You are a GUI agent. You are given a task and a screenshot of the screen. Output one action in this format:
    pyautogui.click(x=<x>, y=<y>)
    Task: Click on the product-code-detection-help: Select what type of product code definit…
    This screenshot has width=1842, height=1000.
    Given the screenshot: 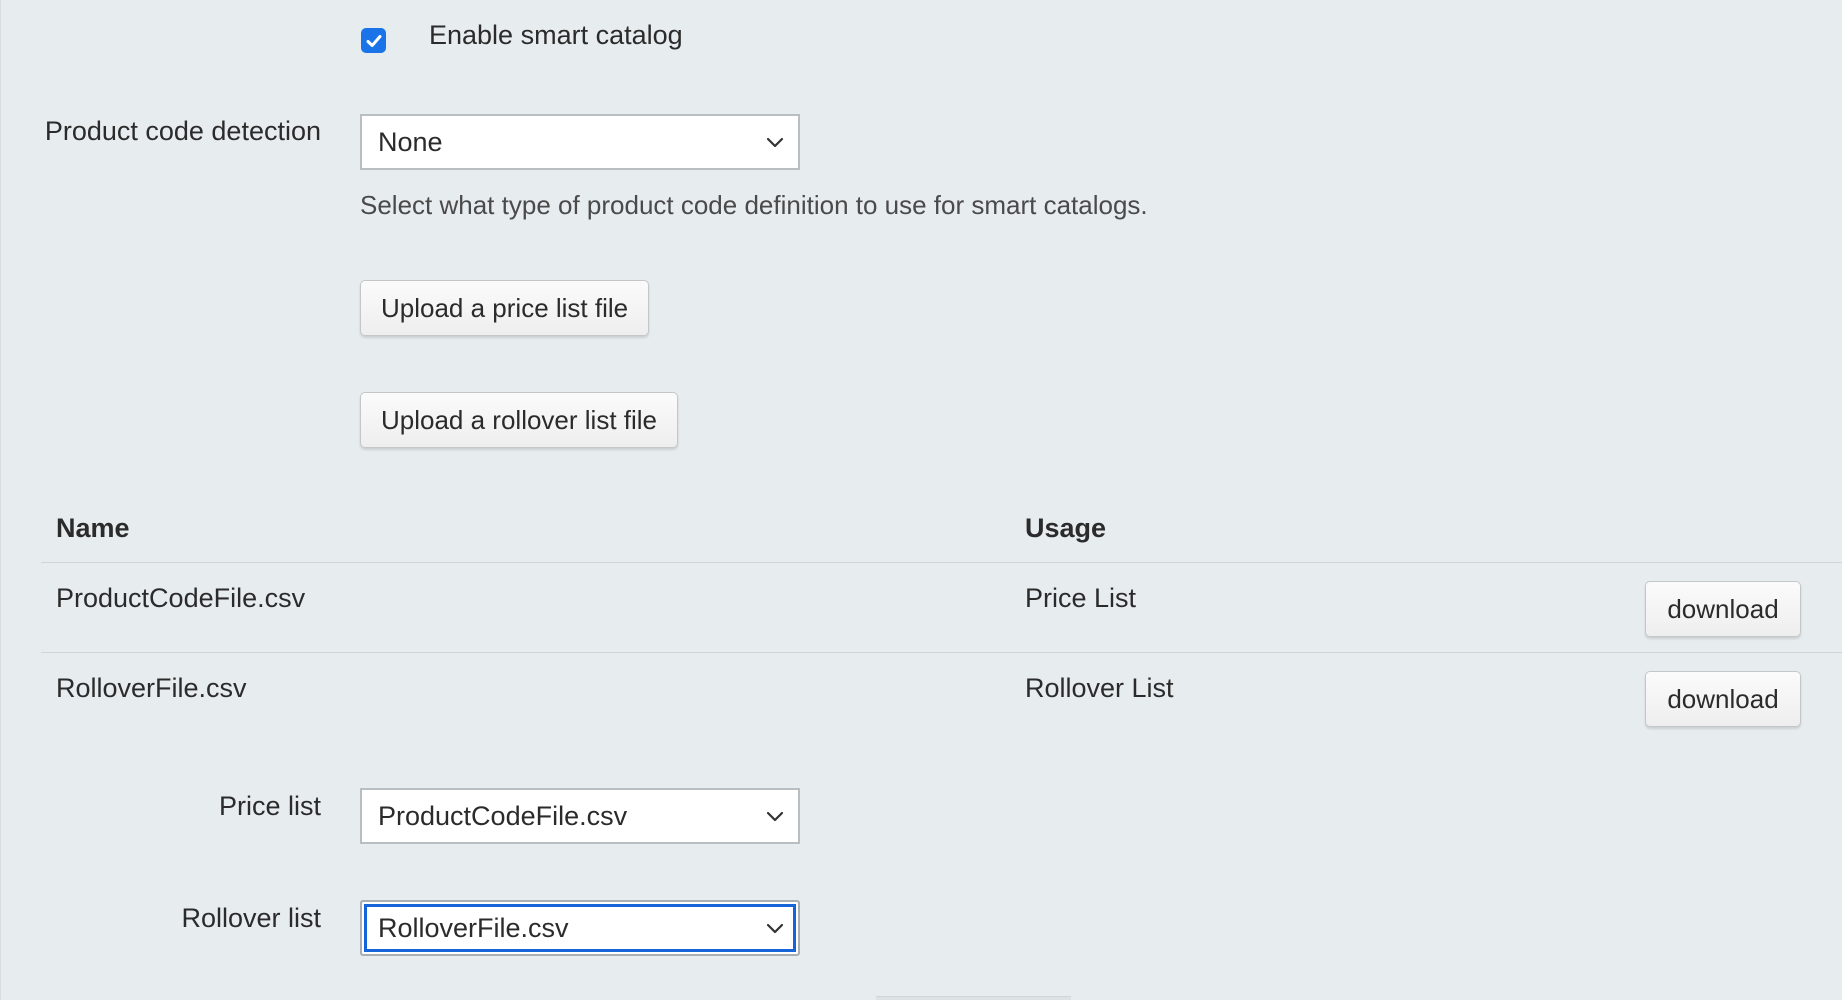 What is the action you would take?
    pyautogui.click(x=754, y=205)
    